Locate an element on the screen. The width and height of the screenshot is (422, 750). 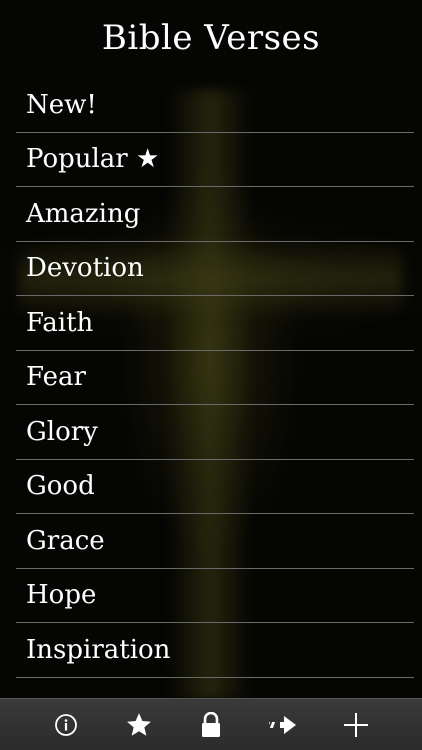
list-item-grace: Grace is located at coordinates (215, 541).